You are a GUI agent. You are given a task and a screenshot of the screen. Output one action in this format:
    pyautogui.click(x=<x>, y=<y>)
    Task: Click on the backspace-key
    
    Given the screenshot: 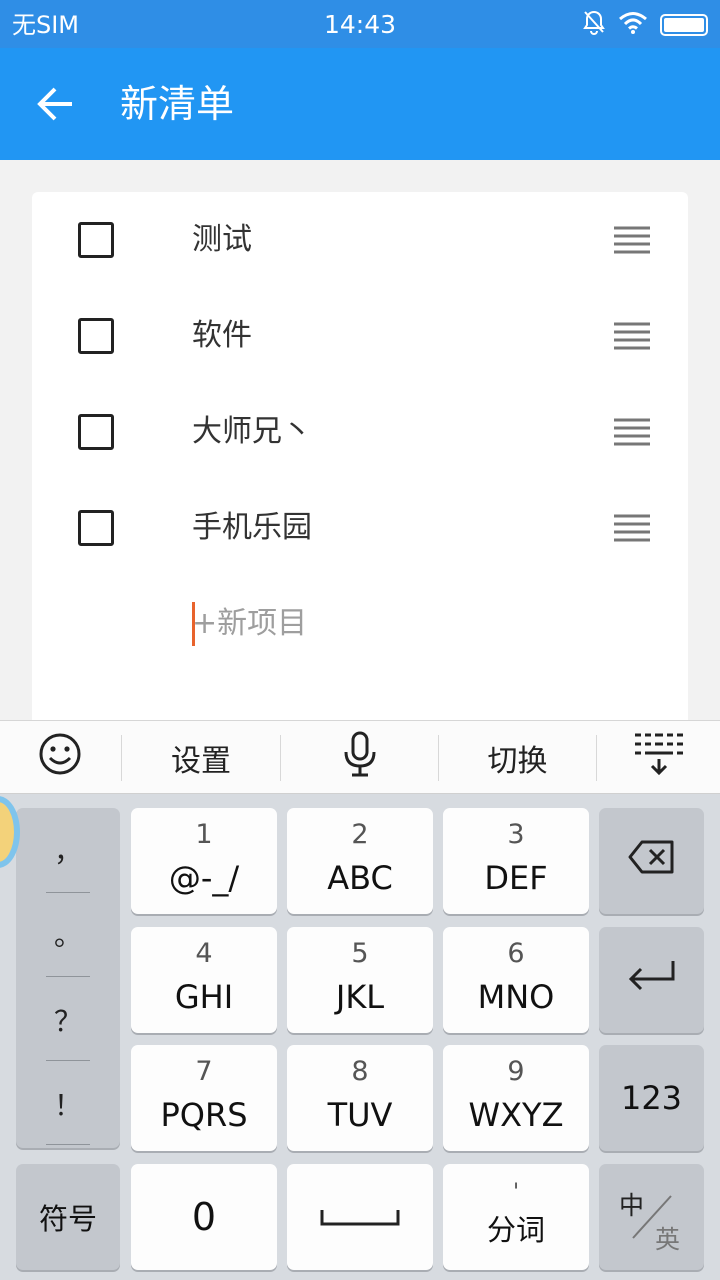 What is the action you would take?
    pyautogui.click(x=651, y=861)
    